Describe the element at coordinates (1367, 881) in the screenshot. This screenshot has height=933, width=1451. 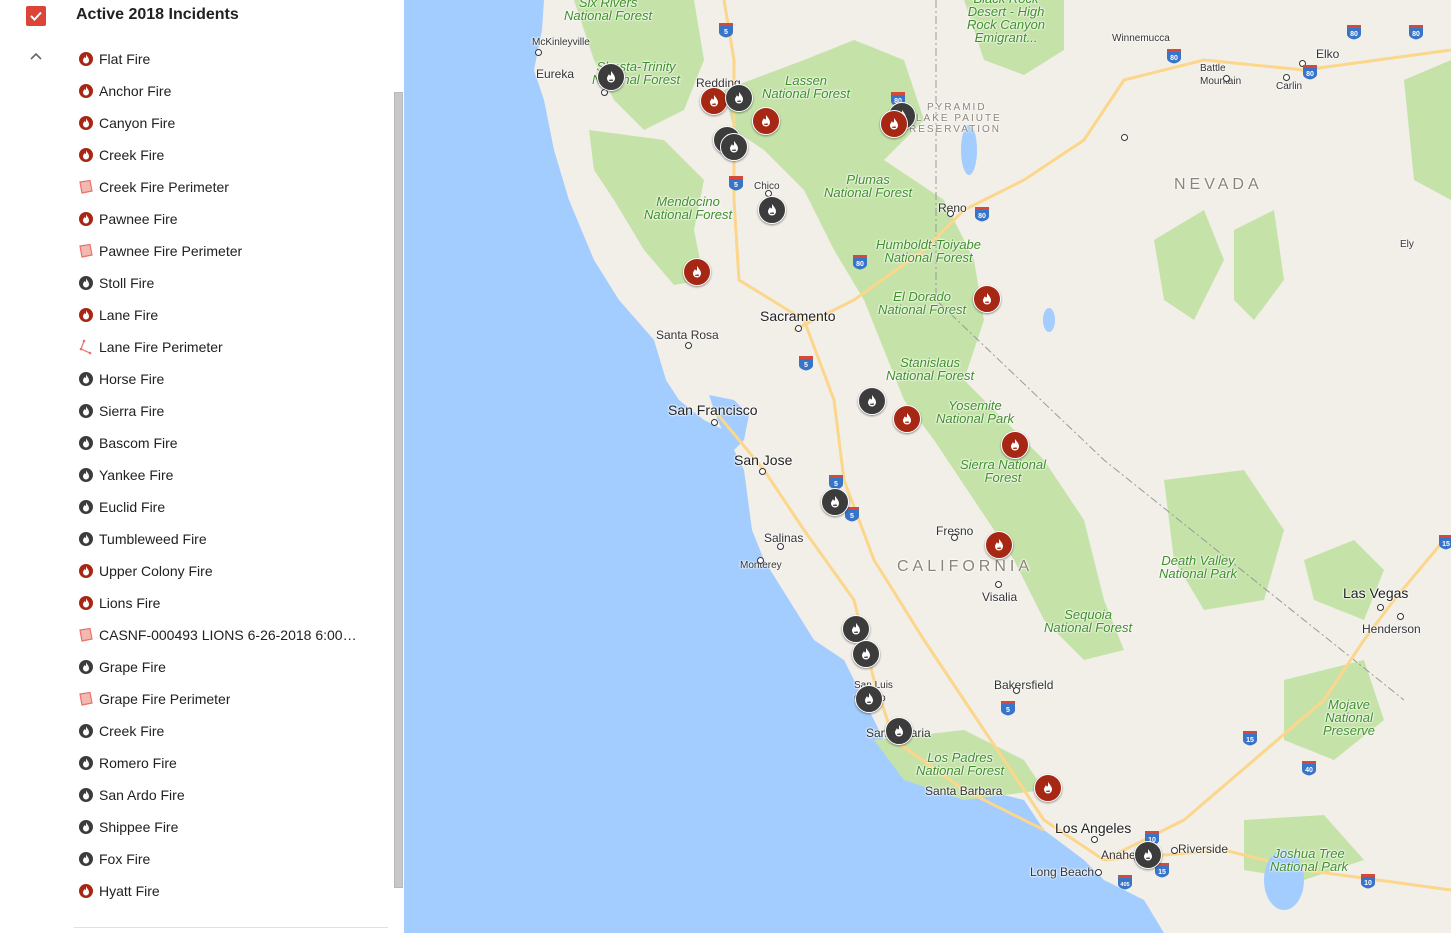
I see `interstate-10-shield-icon: 10` at that location.